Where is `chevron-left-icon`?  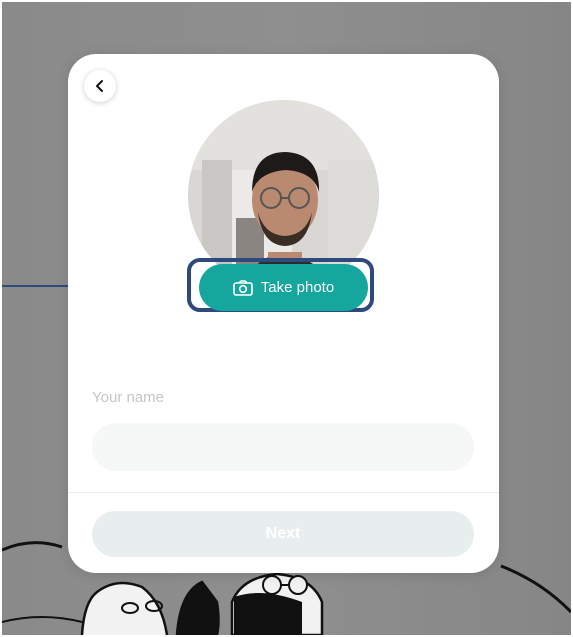 chevron-left-icon is located at coordinates (99, 86).